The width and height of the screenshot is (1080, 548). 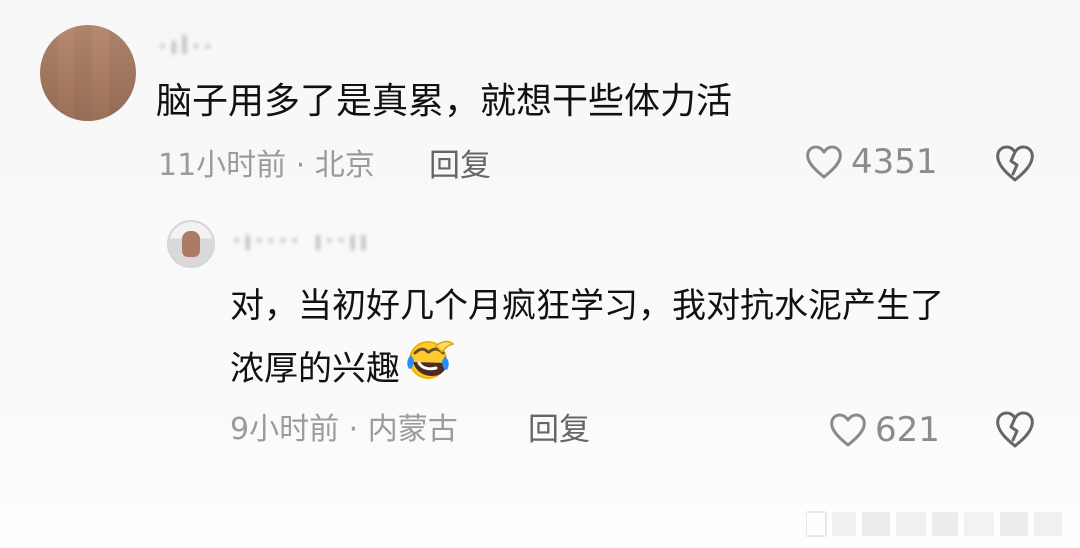 What do you see at coordinates (894, 162) in the screenshot?
I see `like-count: 4351` at bounding box center [894, 162].